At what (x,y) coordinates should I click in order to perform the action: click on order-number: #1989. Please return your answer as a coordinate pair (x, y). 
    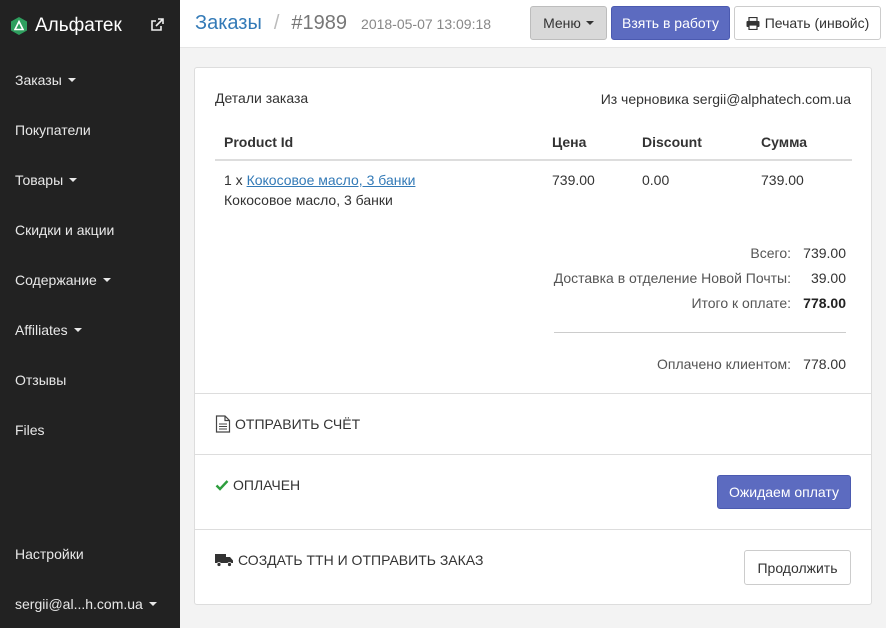
    Looking at the image, I should click on (319, 23).